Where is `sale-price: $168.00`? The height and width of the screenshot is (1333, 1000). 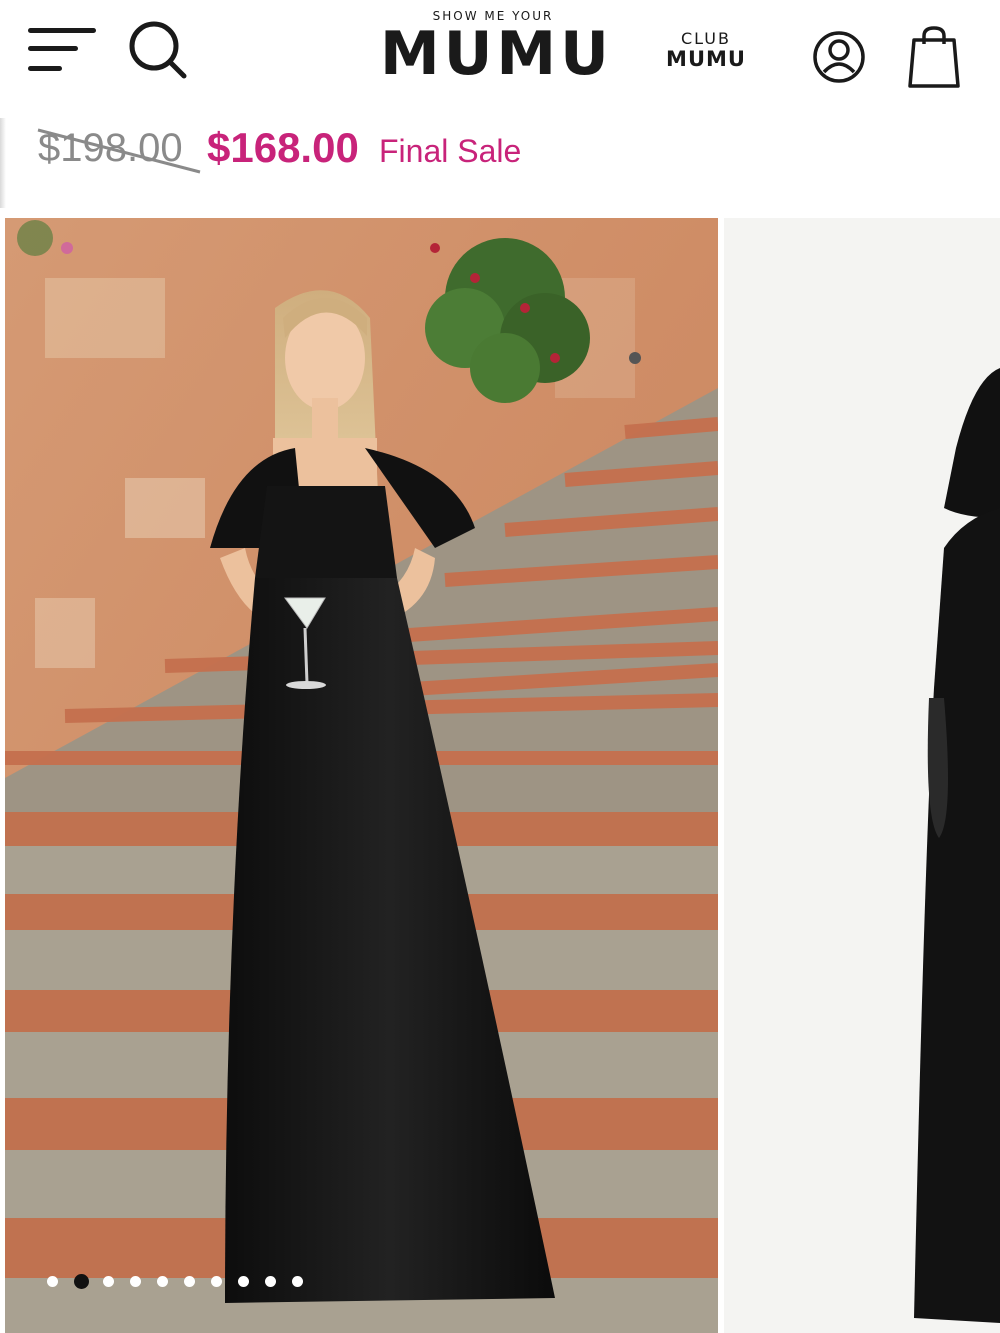
sale-price: $168.00 is located at coordinates (283, 147).